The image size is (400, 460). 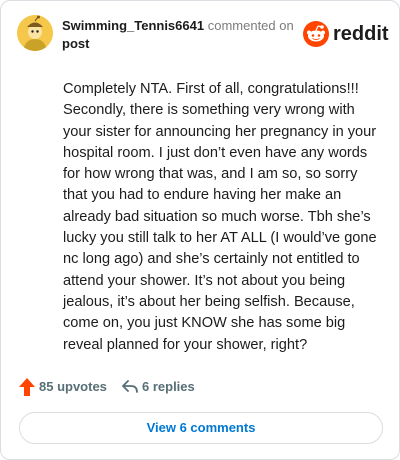 What do you see at coordinates (201, 428) in the screenshot?
I see `view-comments-button: View 6 comments` at bounding box center [201, 428].